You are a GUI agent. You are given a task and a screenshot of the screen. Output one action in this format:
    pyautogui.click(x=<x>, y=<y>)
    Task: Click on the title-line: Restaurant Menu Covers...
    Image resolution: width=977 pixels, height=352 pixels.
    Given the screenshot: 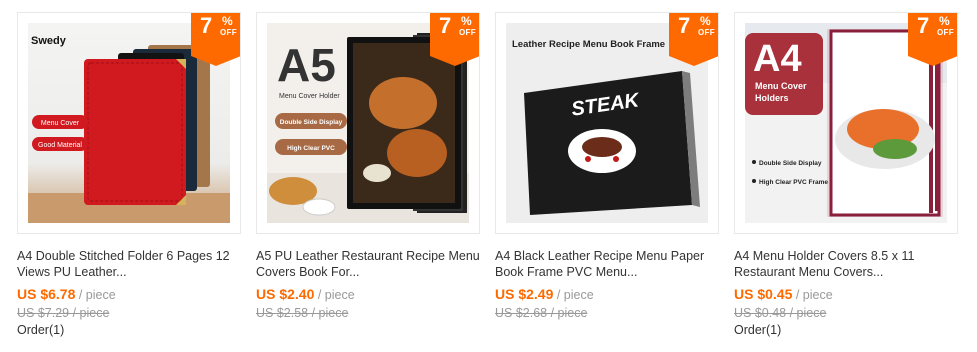 What is the action you would take?
    pyautogui.click(x=846, y=272)
    